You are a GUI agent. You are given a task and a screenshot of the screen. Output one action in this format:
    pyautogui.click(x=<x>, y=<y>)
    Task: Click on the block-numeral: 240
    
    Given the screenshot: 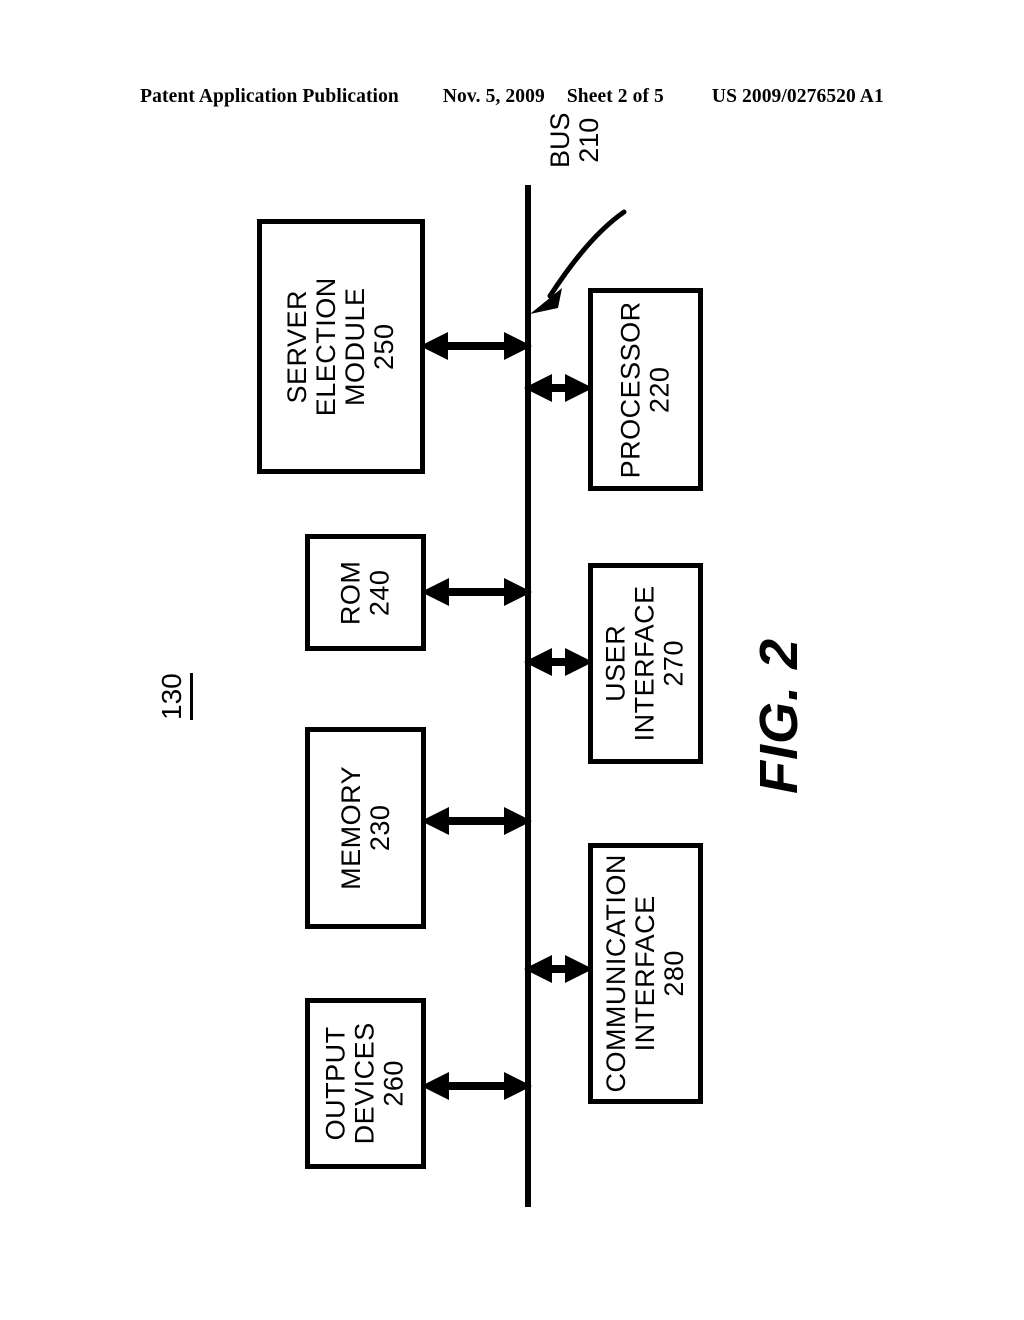 What is the action you would take?
    pyautogui.click(x=379, y=592)
    